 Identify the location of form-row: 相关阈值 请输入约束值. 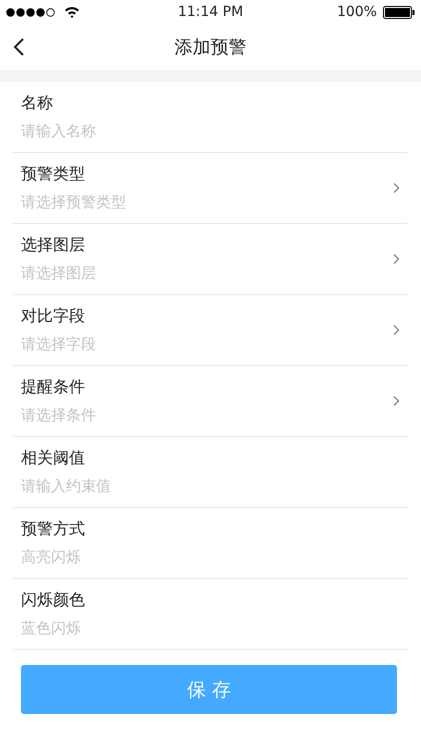
(210, 472).